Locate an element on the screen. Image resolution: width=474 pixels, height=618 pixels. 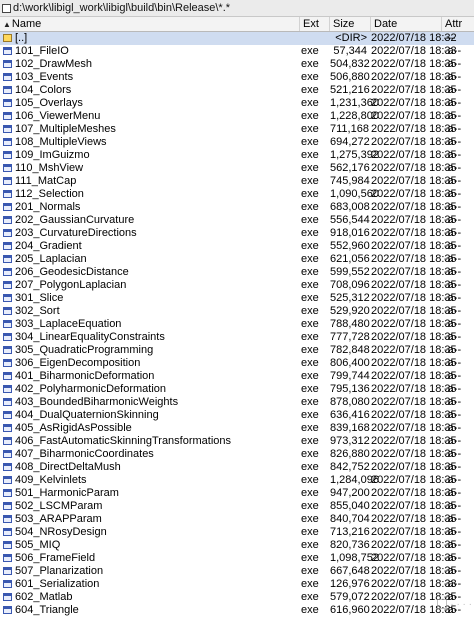
column-header-size: Size is located at coordinates (350, 24).